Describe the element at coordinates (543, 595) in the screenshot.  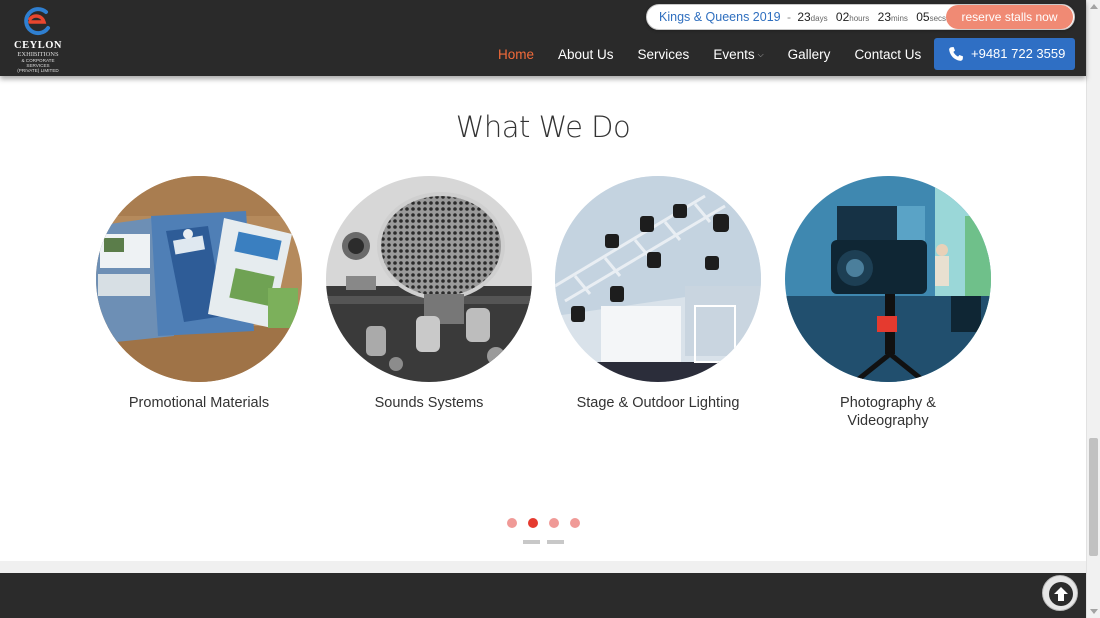
I see `site-footer` at that location.